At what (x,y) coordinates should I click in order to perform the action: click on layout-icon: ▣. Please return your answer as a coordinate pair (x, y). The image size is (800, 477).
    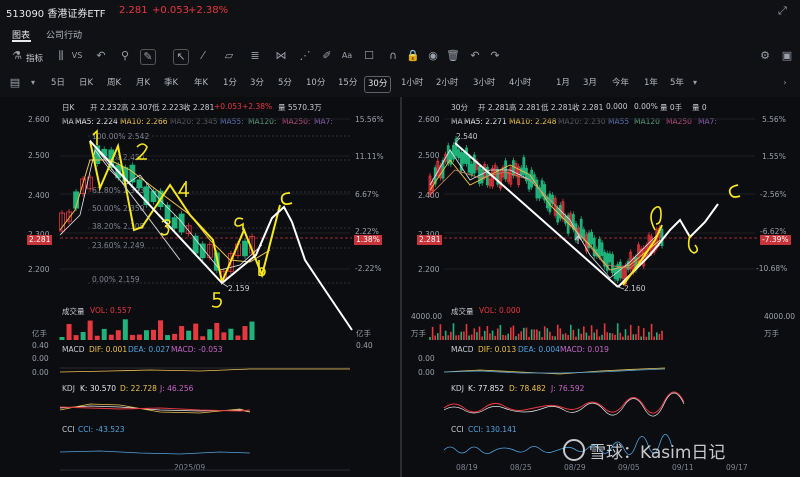
    Looking at the image, I should click on (787, 56).